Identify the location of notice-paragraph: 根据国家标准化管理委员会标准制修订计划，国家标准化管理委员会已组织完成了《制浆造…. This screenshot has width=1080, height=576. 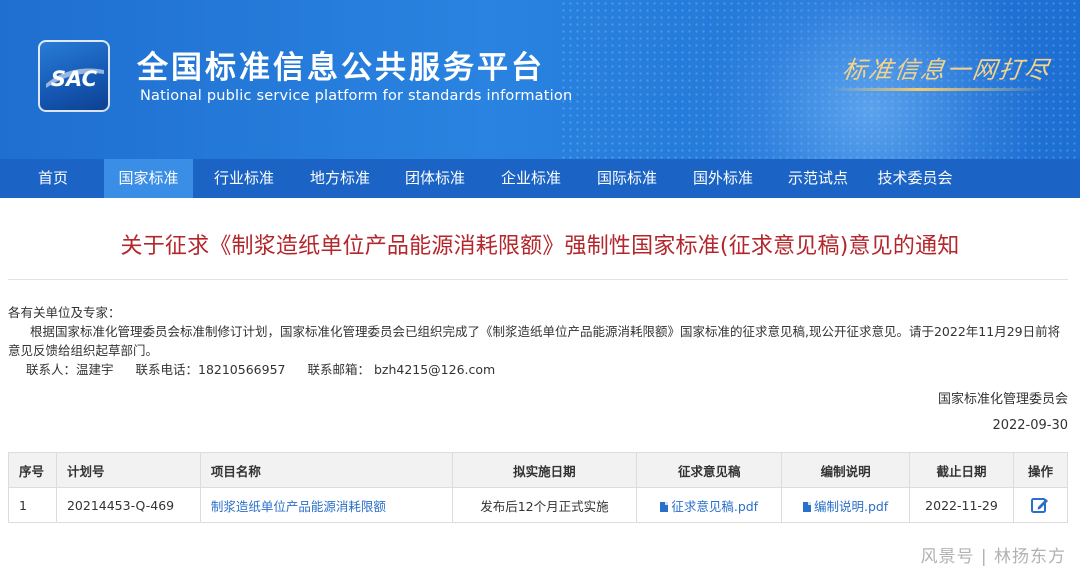
(534, 341).